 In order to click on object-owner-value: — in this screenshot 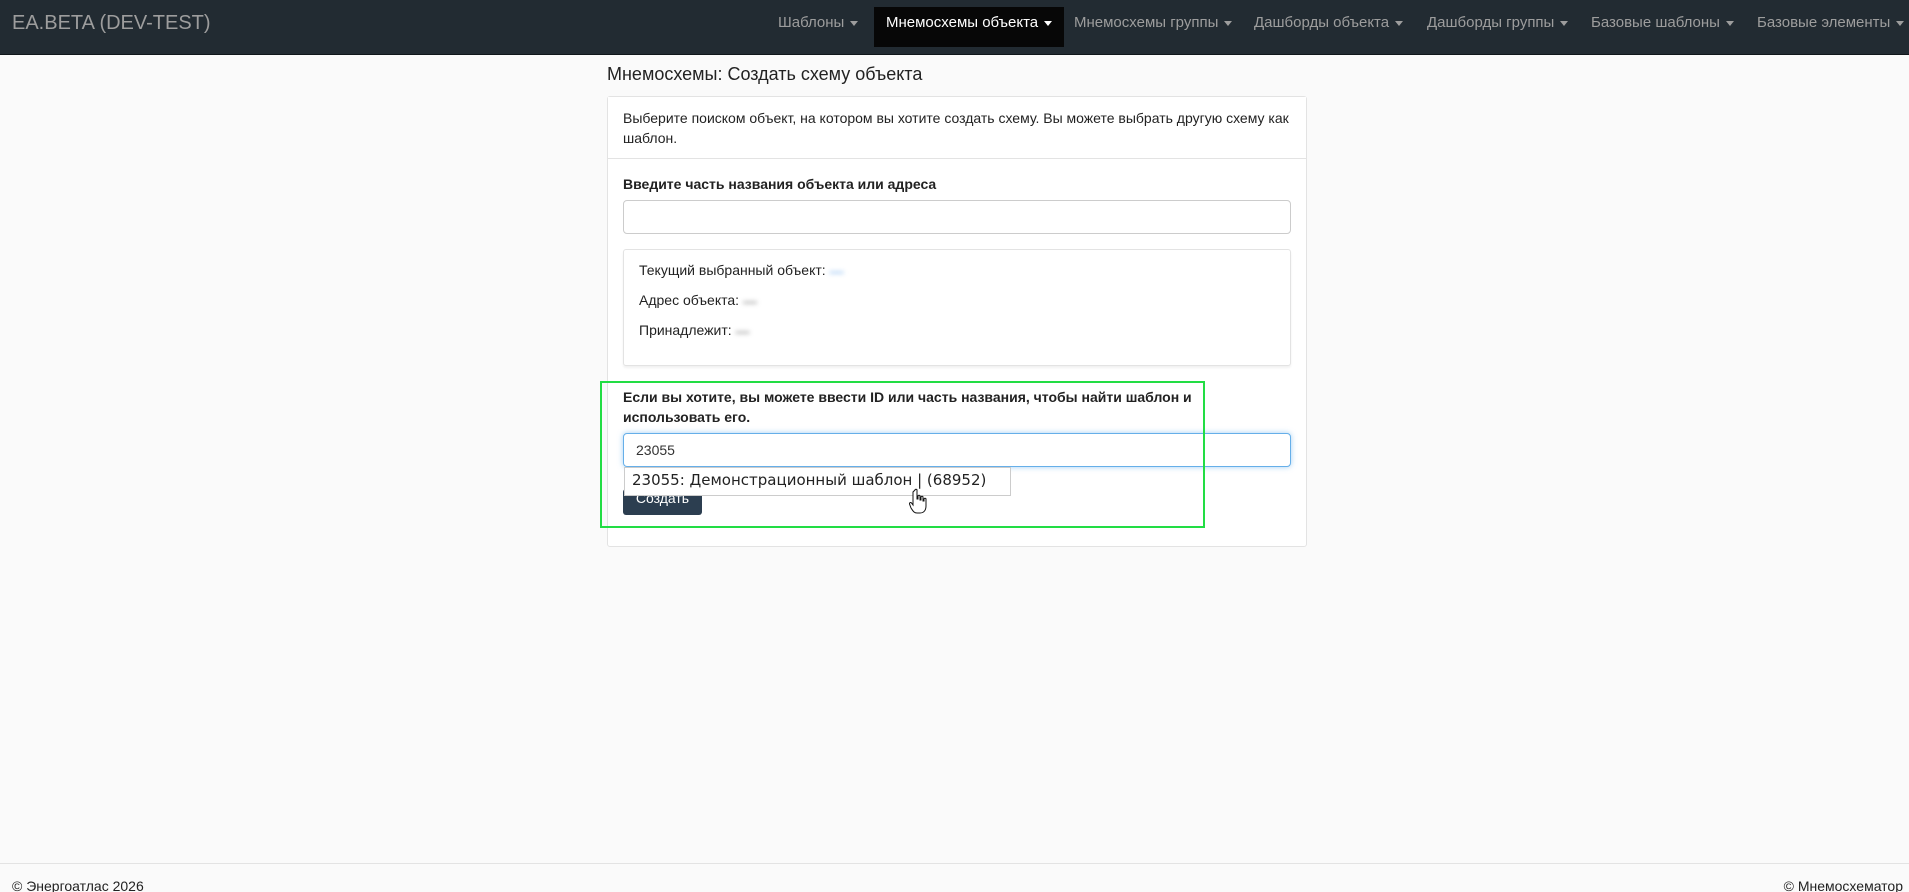, I will do `click(742, 331)`.